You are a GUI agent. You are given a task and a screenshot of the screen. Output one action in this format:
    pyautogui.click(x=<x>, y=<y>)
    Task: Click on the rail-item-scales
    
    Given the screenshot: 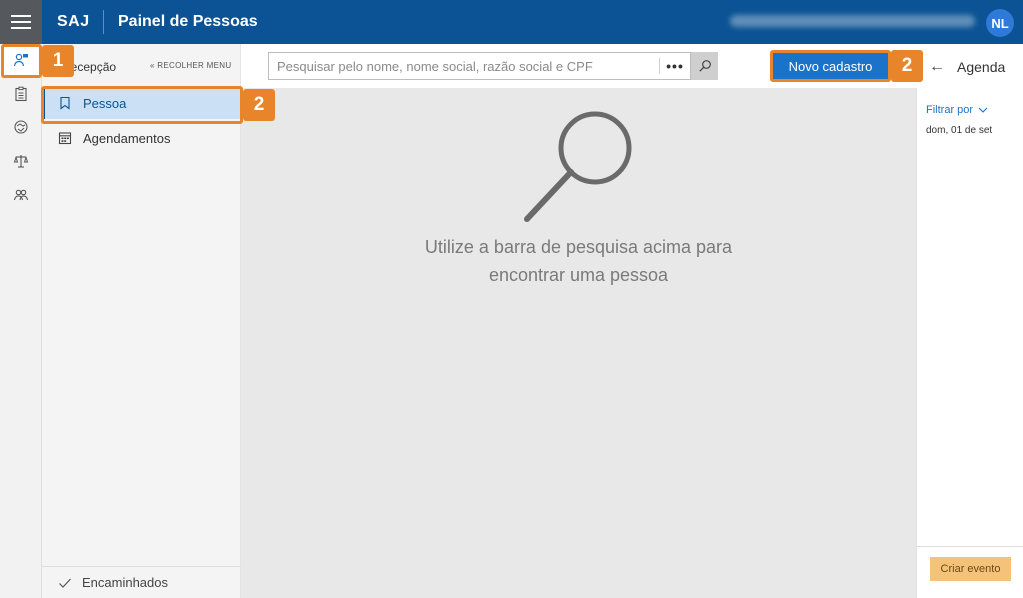 What is the action you would take?
    pyautogui.click(x=21, y=161)
    